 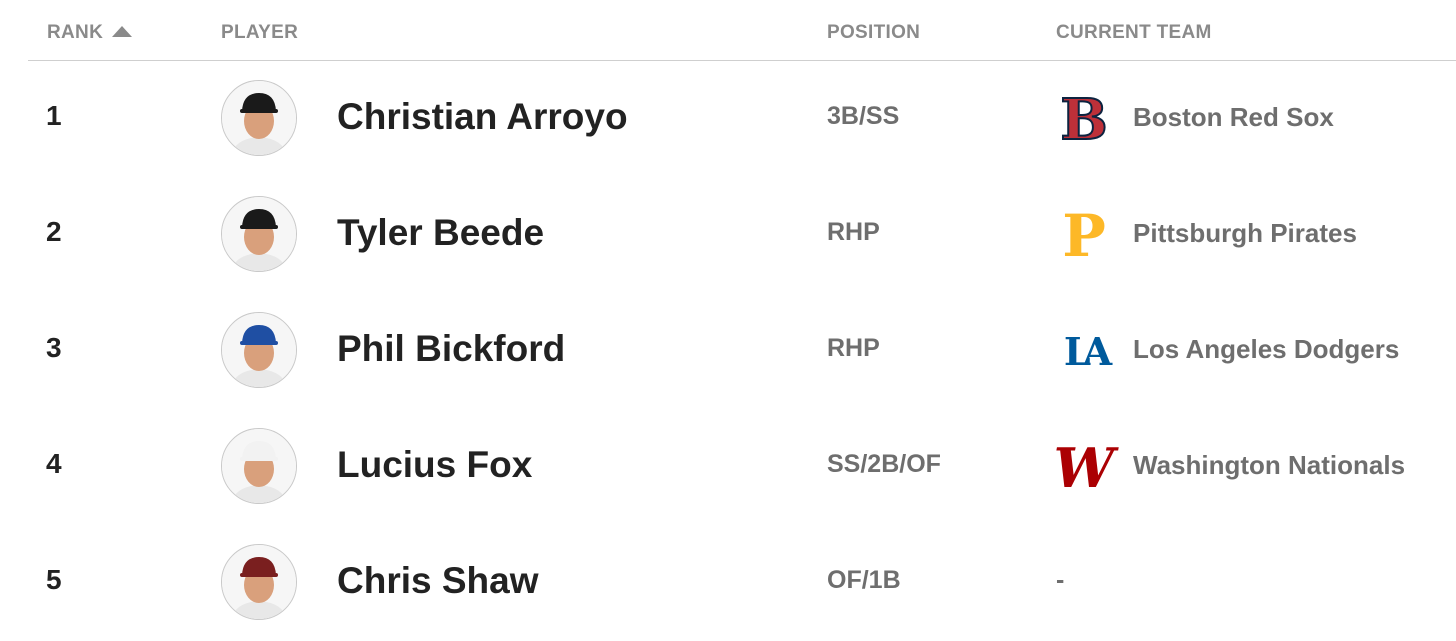 What do you see at coordinates (1084, 468) in the screenshot?
I see `nationals-logo: W` at bounding box center [1084, 468].